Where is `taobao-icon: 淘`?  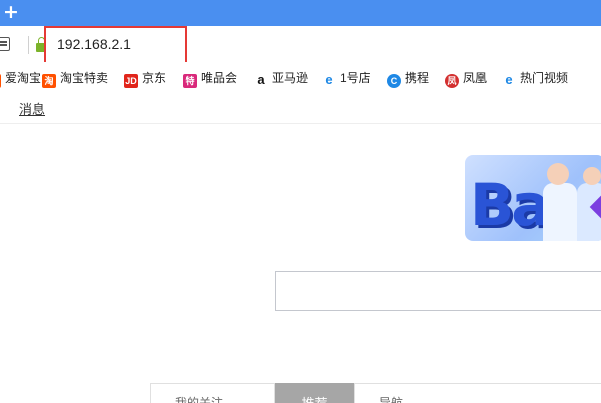 taobao-icon: 淘 is located at coordinates (0, 81).